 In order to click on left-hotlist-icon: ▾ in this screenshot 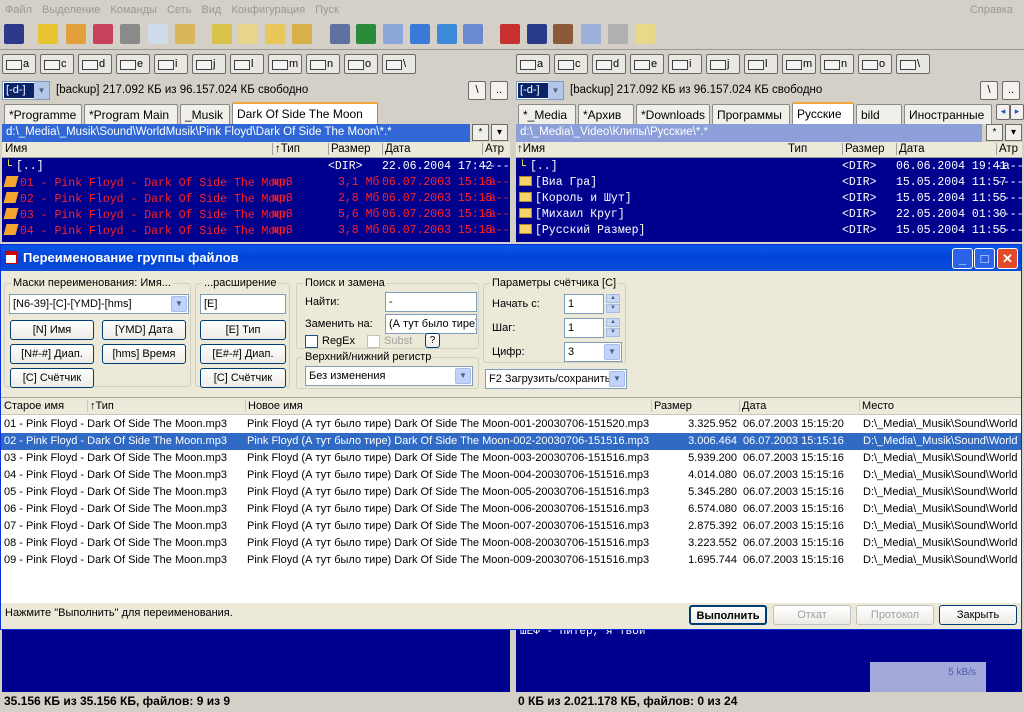, I will do `click(499, 132)`.